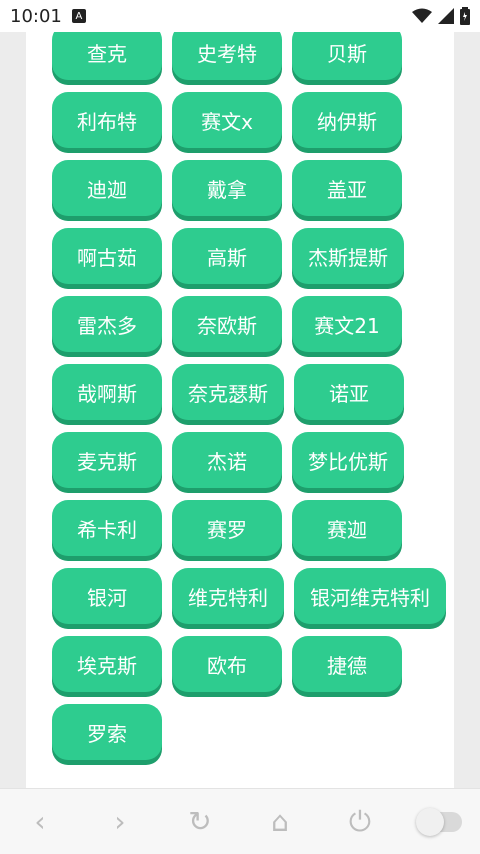  Describe the element at coordinates (446, 16) in the screenshot. I see `signal-icon` at that location.